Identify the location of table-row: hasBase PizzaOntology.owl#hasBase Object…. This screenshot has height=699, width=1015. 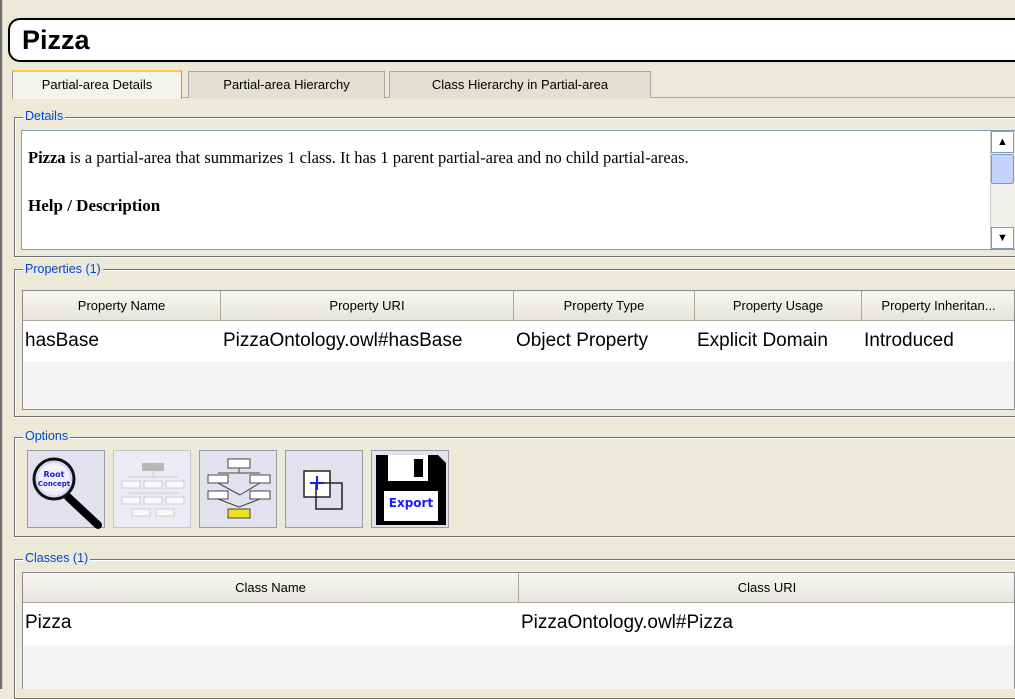
(518, 341).